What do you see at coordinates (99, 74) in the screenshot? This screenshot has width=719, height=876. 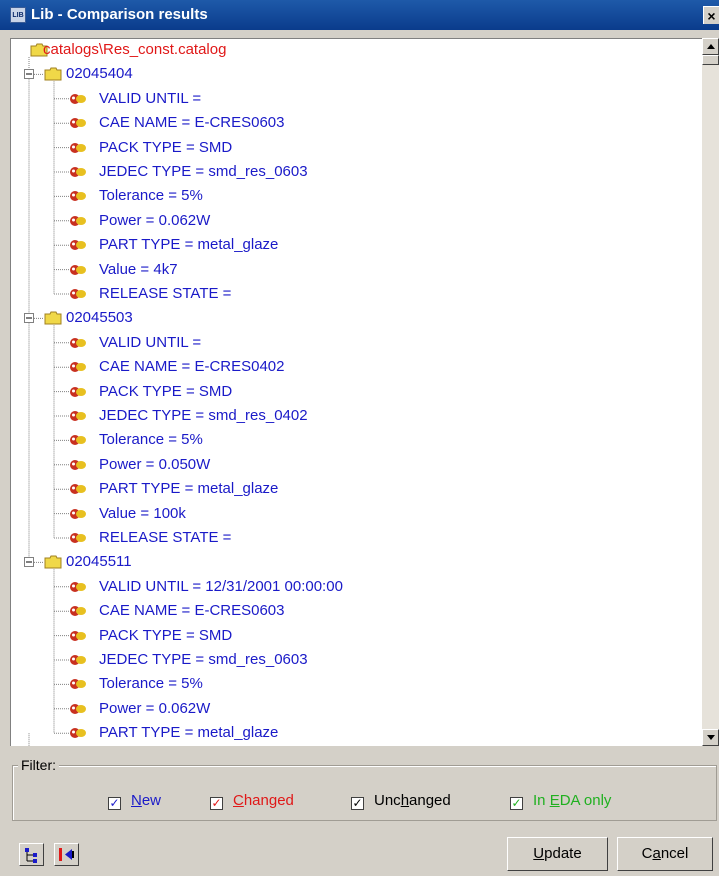 I see `tree-part-node: 02045404` at bounding box center [99, 74].